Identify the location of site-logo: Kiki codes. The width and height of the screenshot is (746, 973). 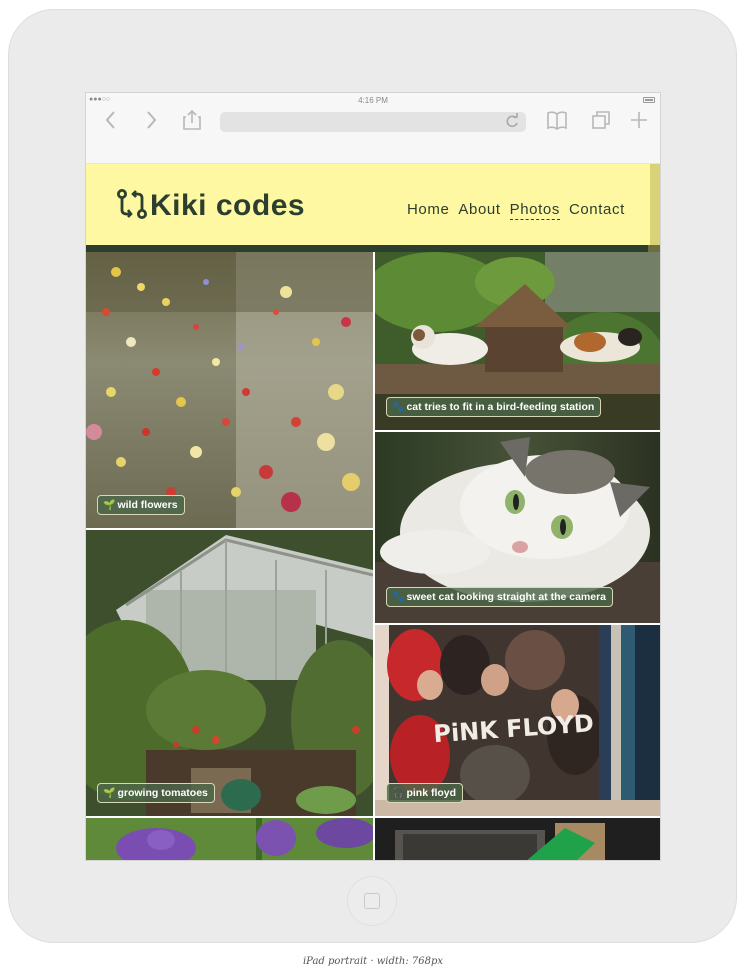
(210, 206).